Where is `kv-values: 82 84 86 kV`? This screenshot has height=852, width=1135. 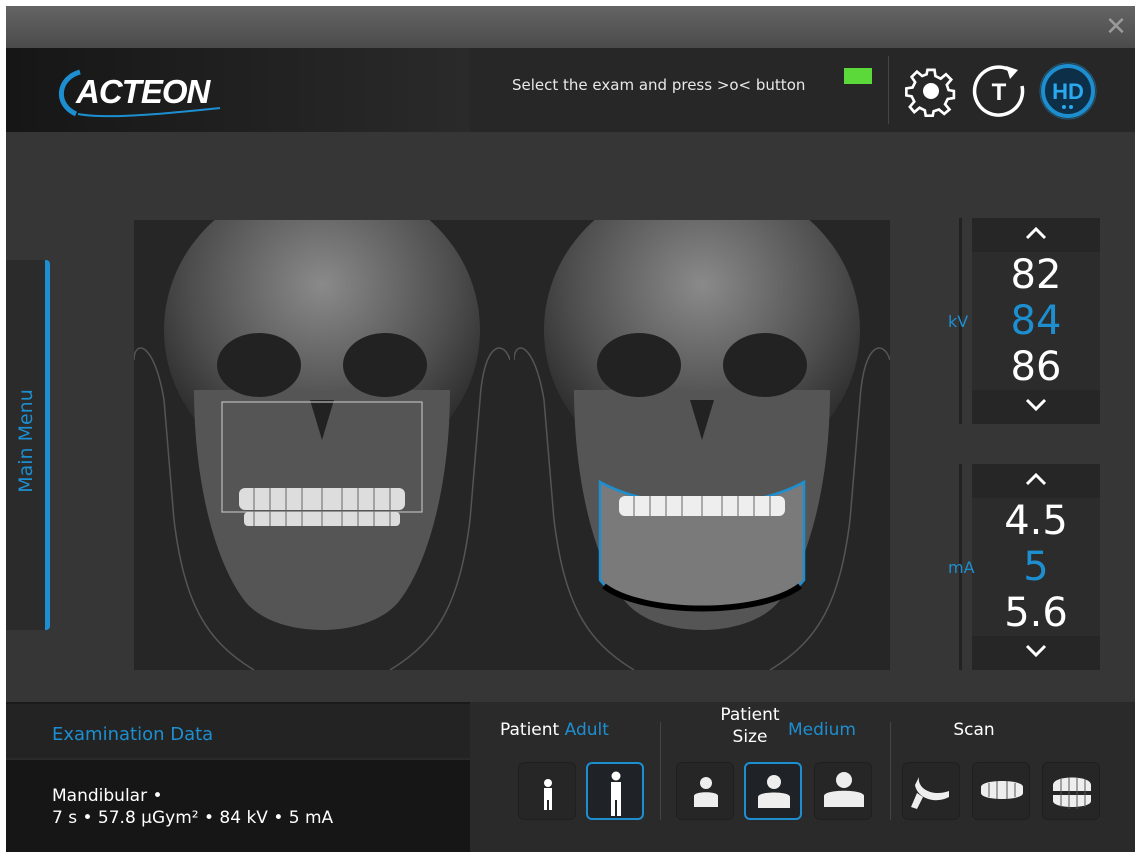 kv-values: 82 84 86 kV is located at coordinates (1024, 321).